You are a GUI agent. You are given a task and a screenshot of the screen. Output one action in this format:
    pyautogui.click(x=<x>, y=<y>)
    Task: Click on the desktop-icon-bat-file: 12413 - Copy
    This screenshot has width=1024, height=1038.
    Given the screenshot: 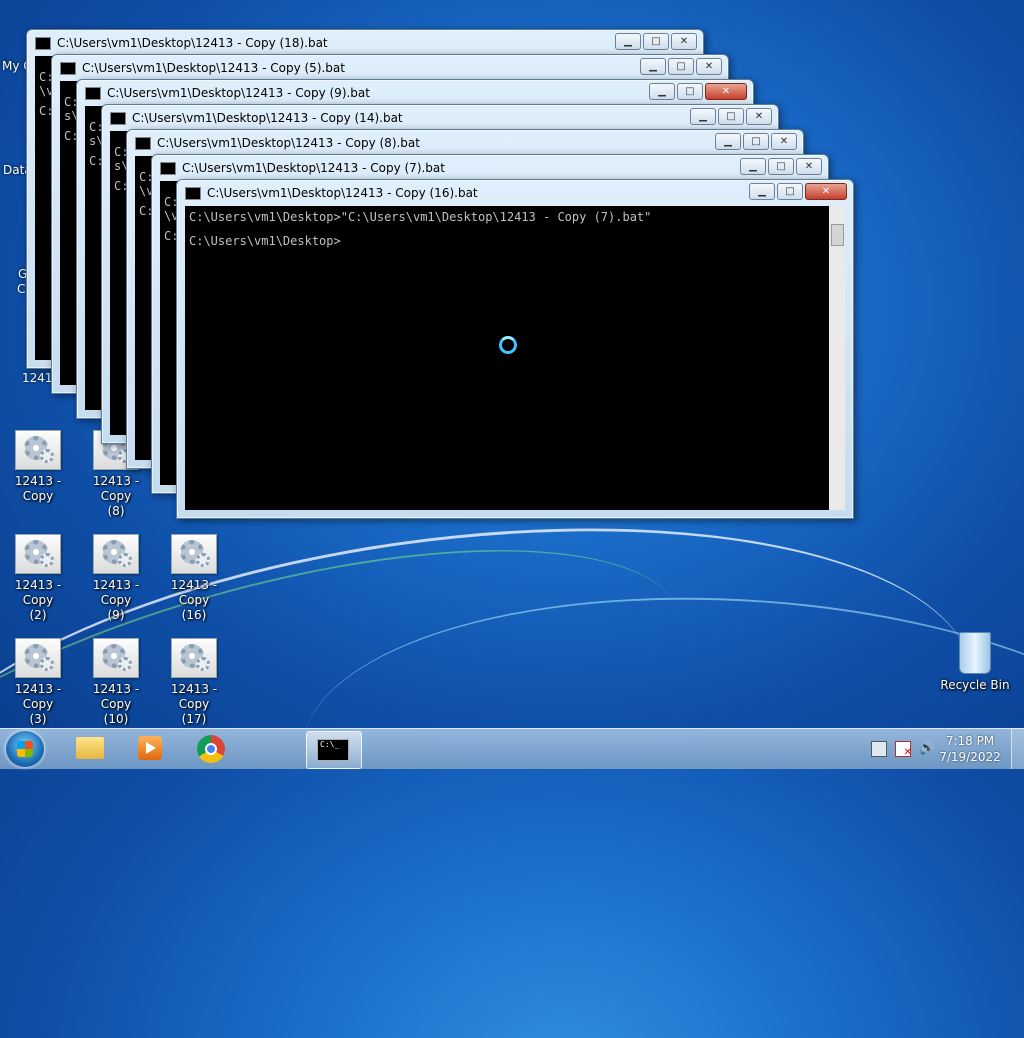 What is the action you would take?
    pyautogui.click(x=38, y=467)
    